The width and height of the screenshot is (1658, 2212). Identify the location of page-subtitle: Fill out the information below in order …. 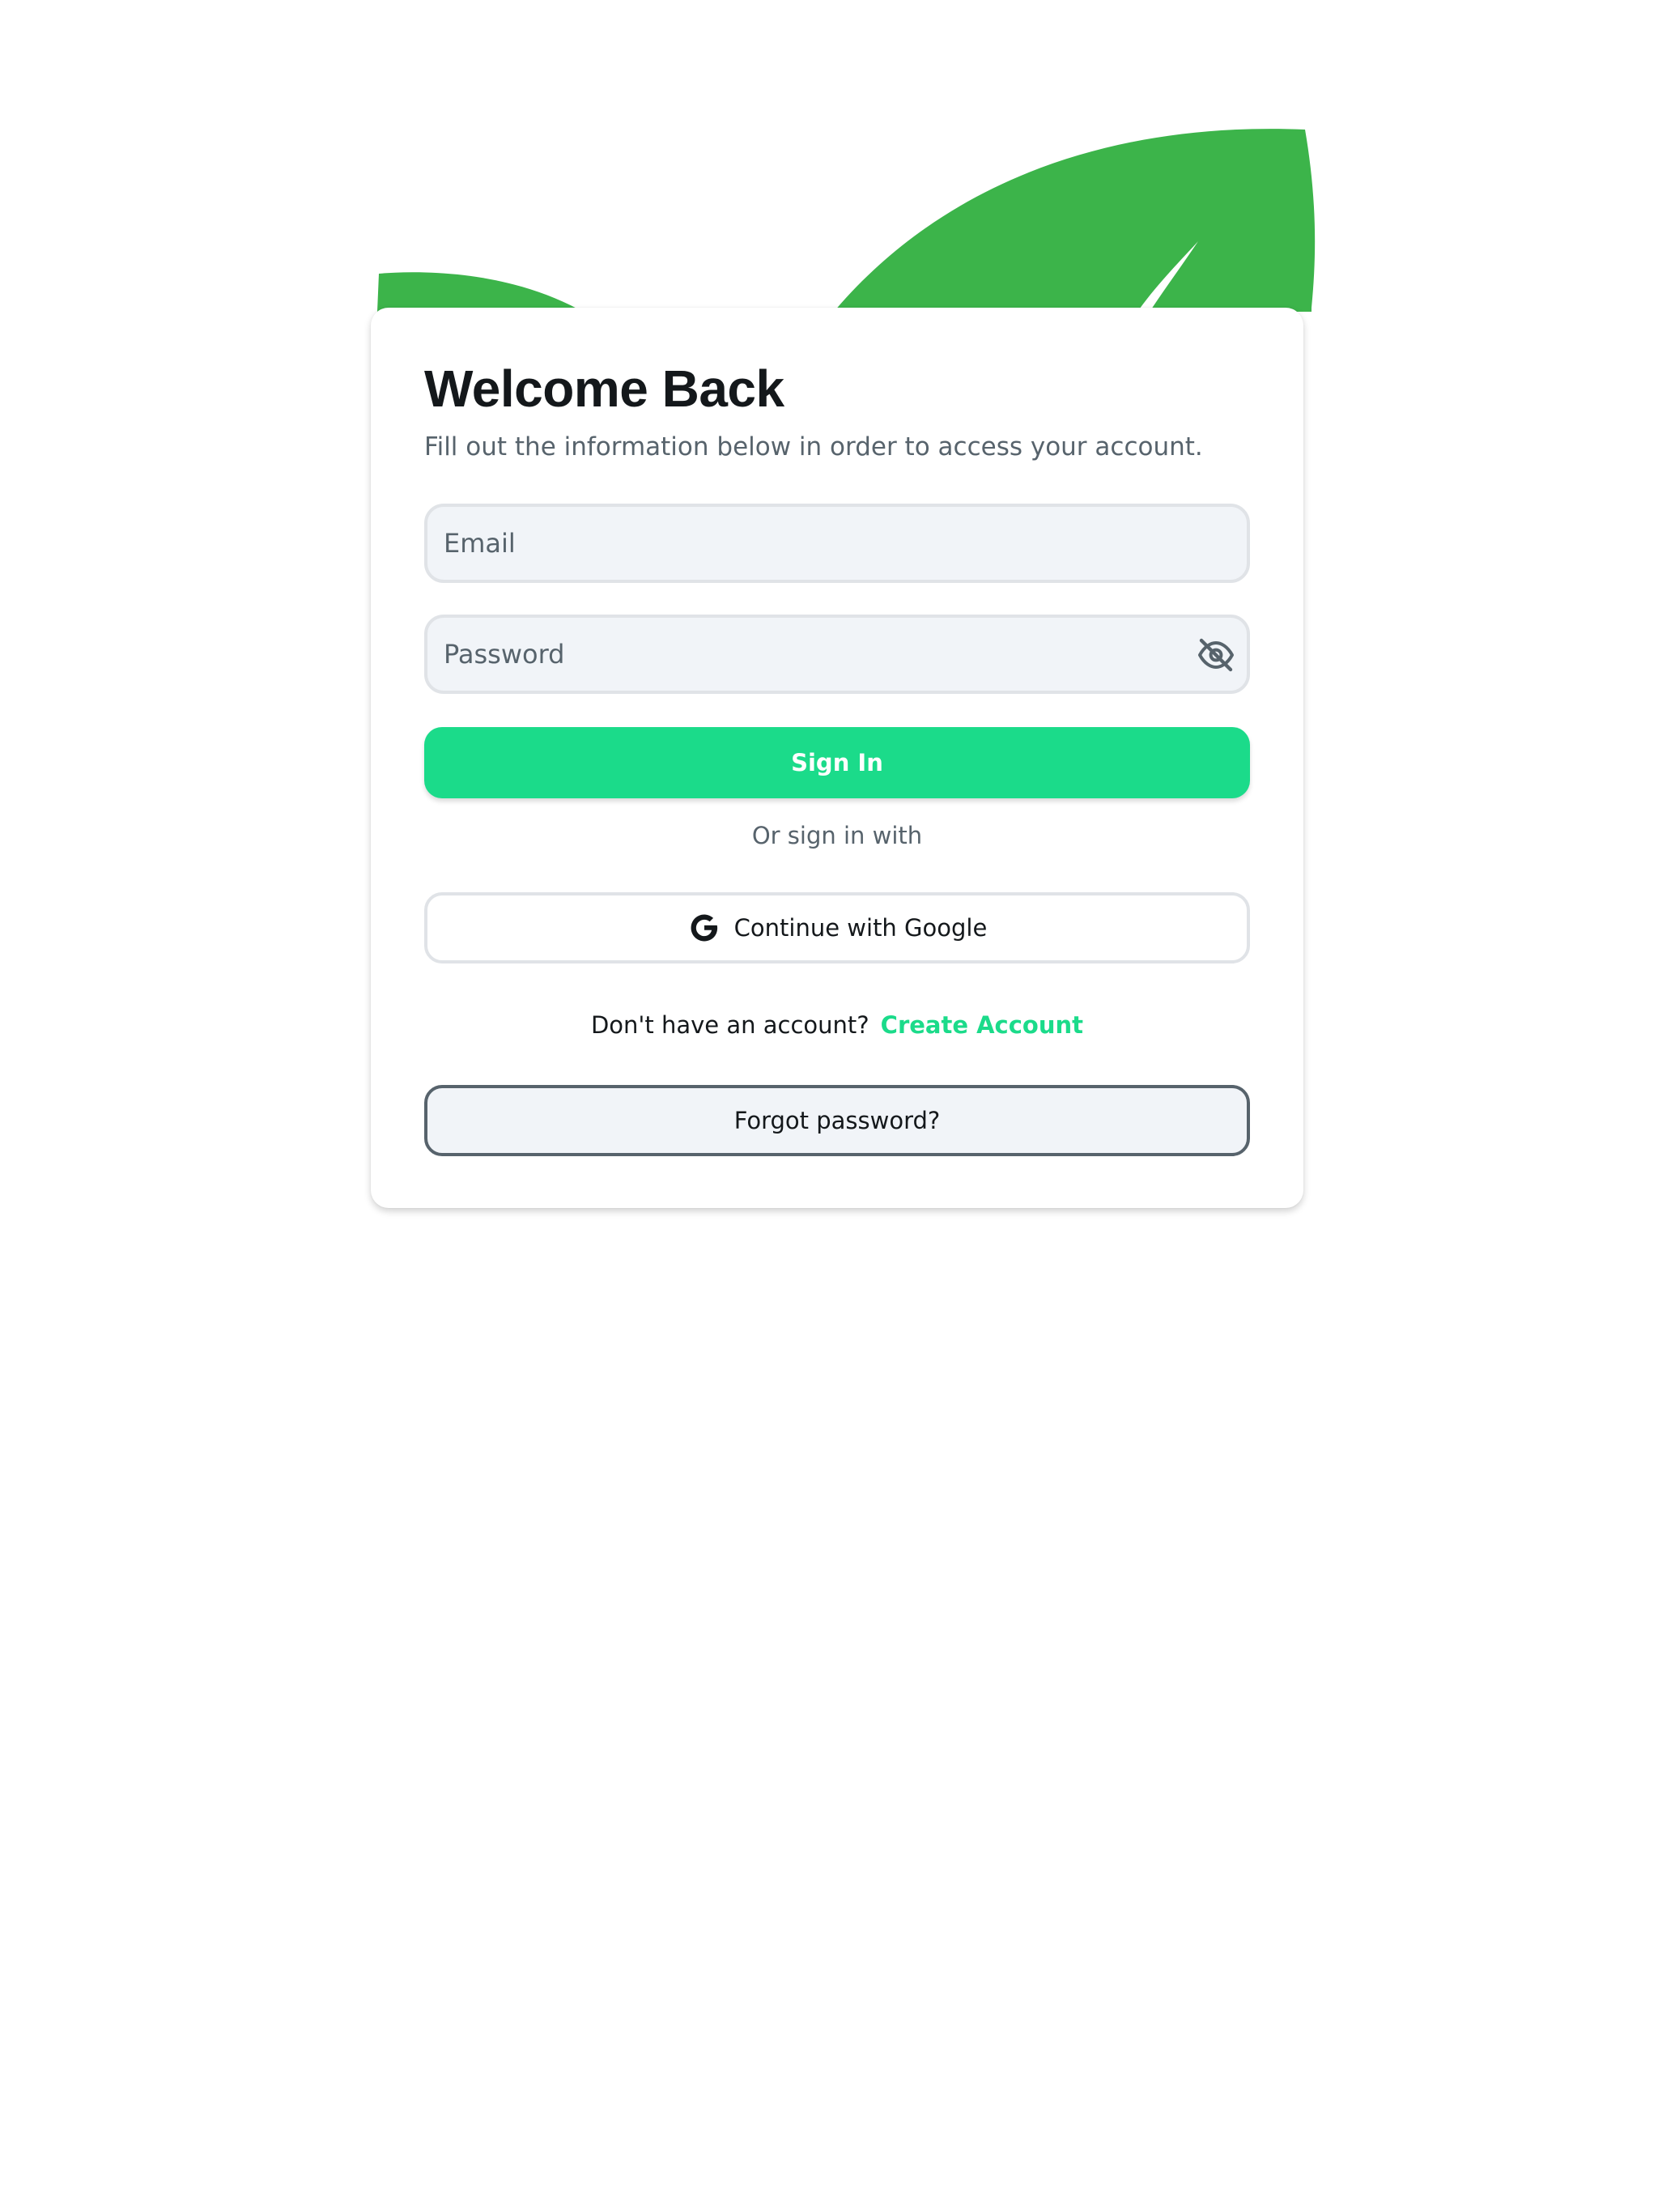
(813, 447).